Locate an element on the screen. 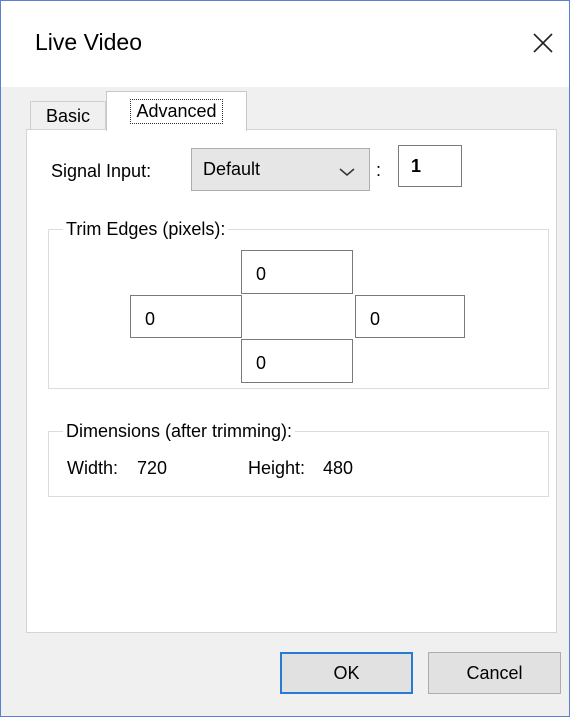 The width and height of the screenshot is (572, 719). signal-input-select: Default is located at coordinates (280, 169).